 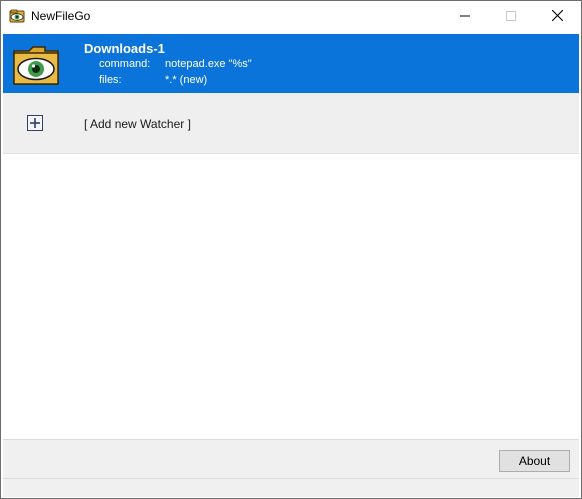 I want to click on command-value: notepad.exe "%s", so click(x=208, y=64).